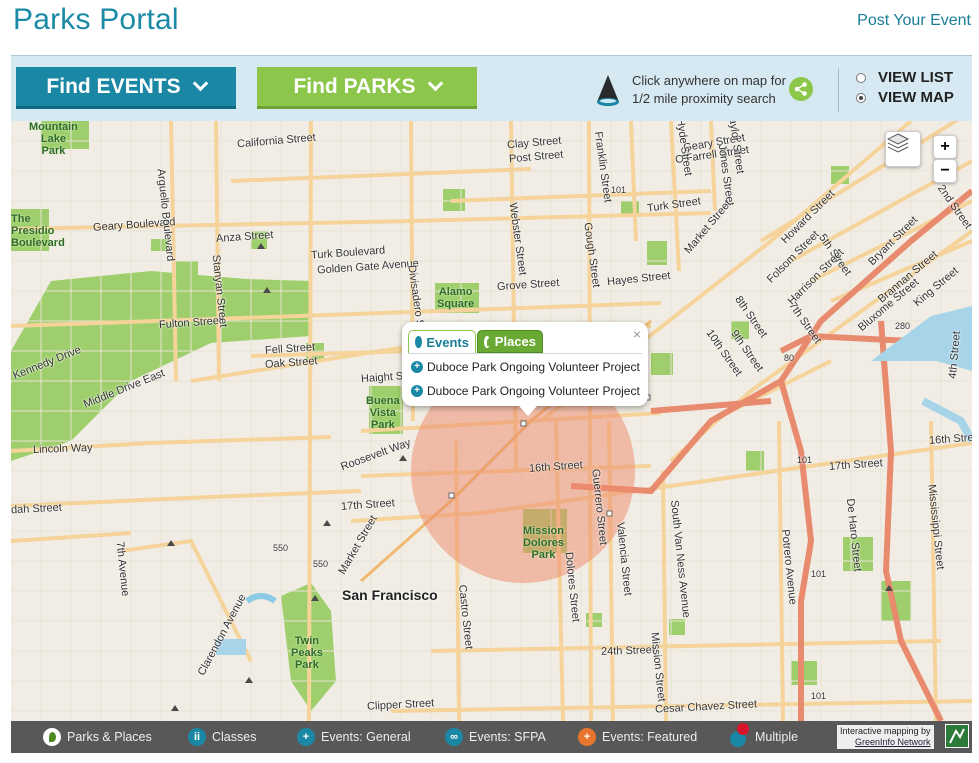  I want to click on view-list-option: VIEW LIST, so click(904, 77).